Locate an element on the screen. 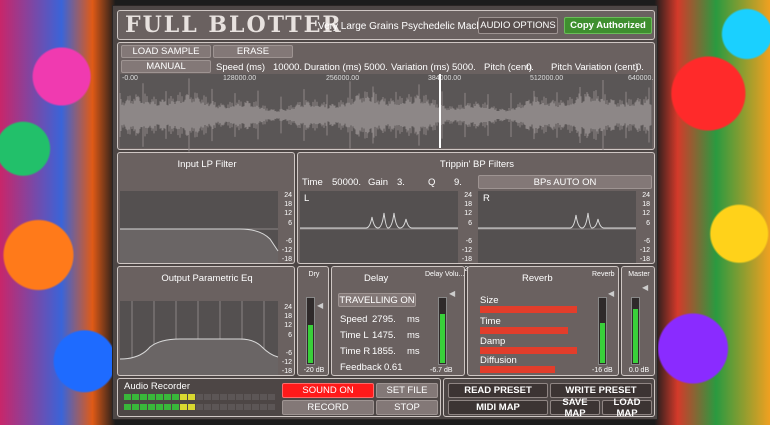 This screenshot has width=770, height=425. delay-feedback-value: 0.61 is located at coordinates (393, 367).